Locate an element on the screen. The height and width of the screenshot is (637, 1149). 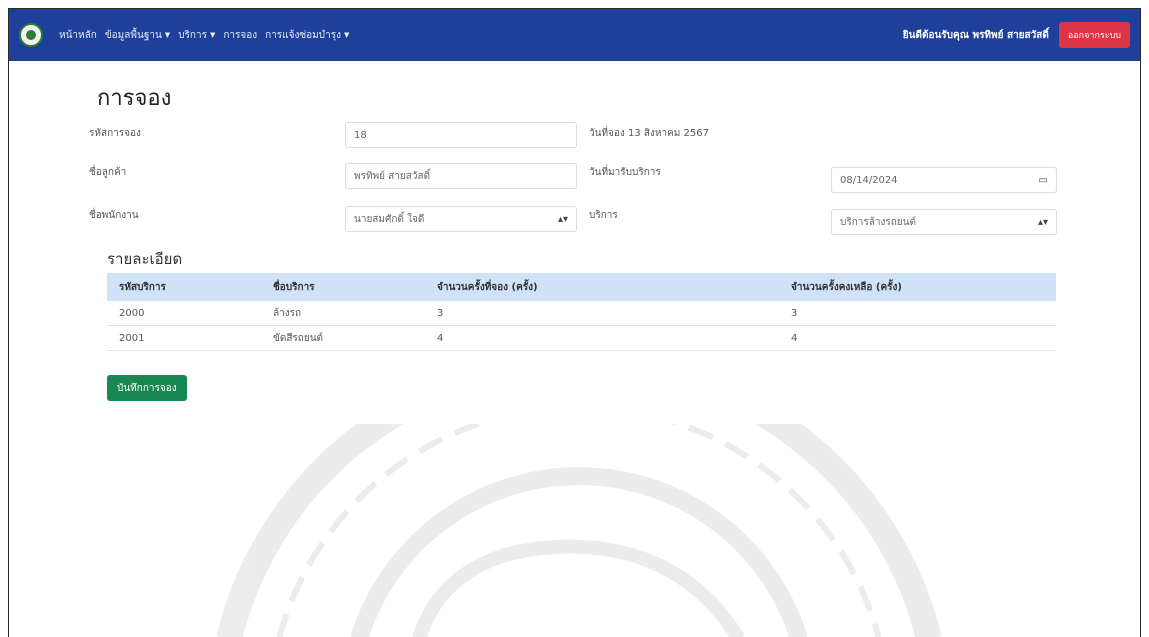
service-date-input: 08/14/2024 ▭ is located at coordinates (944, 180).